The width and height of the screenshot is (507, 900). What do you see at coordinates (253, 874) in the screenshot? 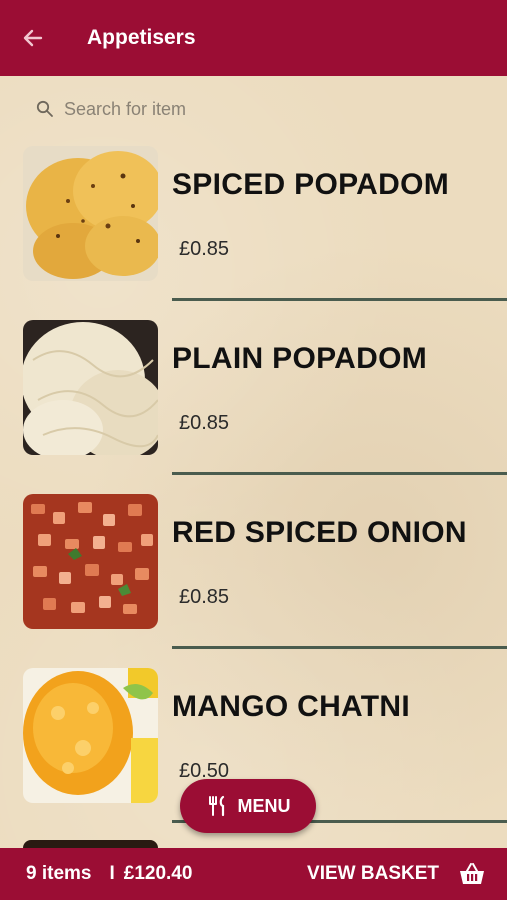
I see `basket-bar: 9 items I £120.40 VIEW BASKET` at bounding box center [253, 874].